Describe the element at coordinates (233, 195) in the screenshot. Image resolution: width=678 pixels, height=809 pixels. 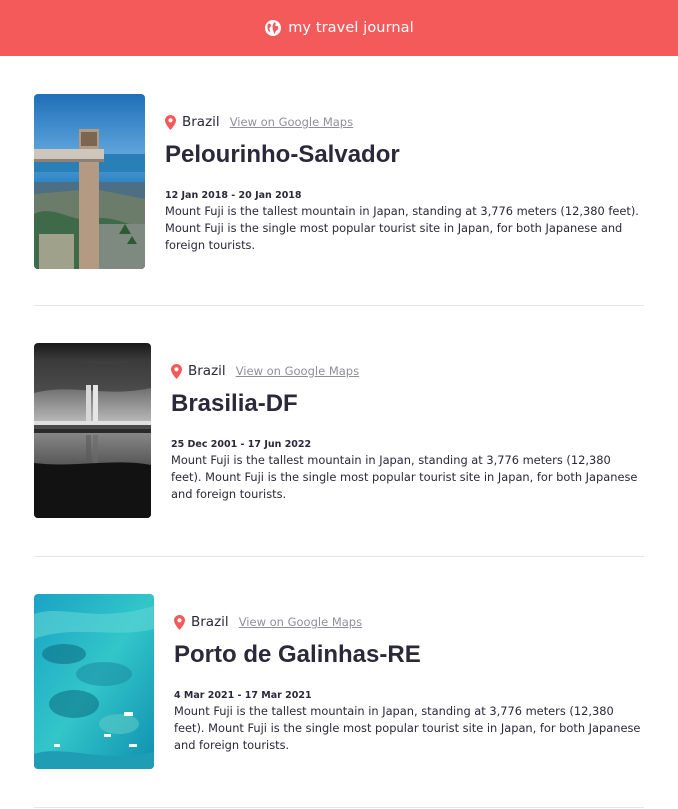
I see `trip-dates: 12 Jan 2018 - 20 Jan 2018` at that location.